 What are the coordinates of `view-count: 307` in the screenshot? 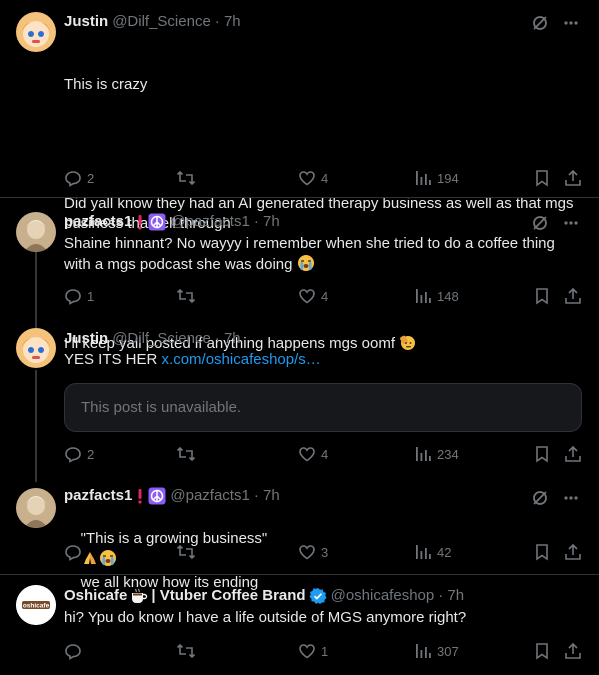 It's located at (448, 651).